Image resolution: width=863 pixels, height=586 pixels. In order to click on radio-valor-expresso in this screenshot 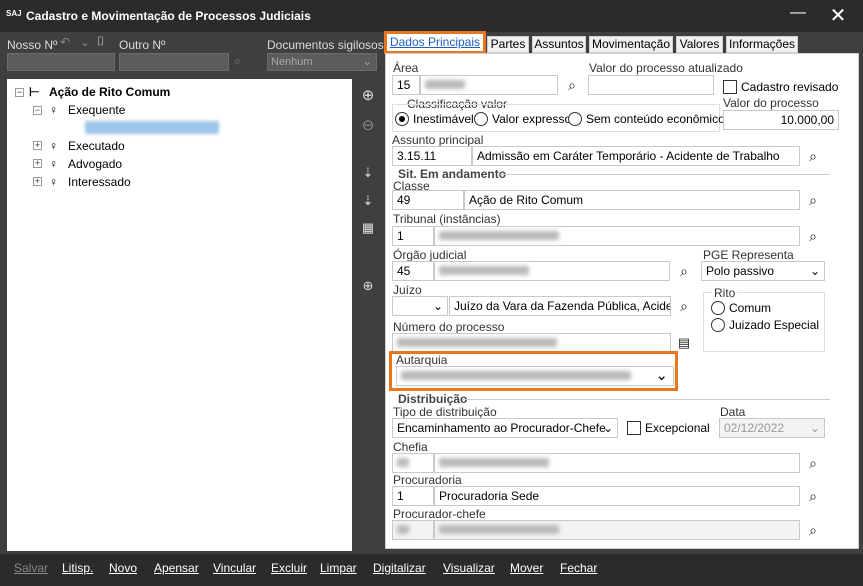, I will do `click(481, 119)`.